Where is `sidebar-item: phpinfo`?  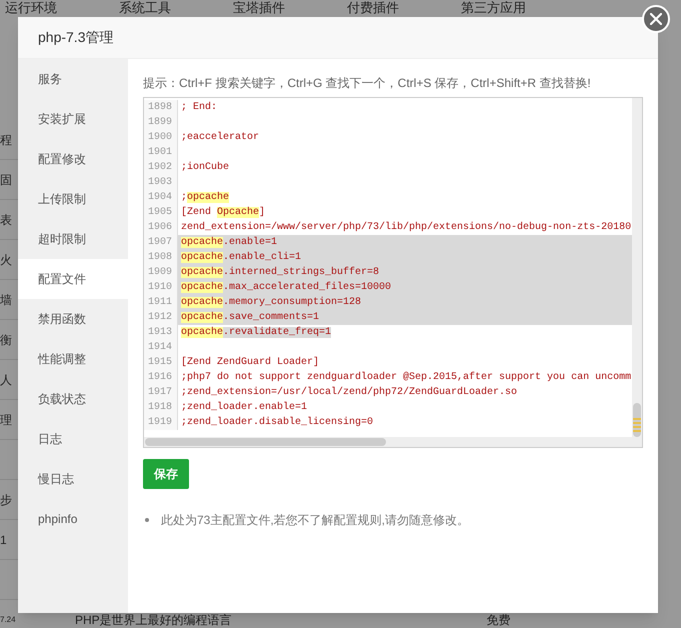 sidebar-item: phpinfo is located at coordinates (73, 519).